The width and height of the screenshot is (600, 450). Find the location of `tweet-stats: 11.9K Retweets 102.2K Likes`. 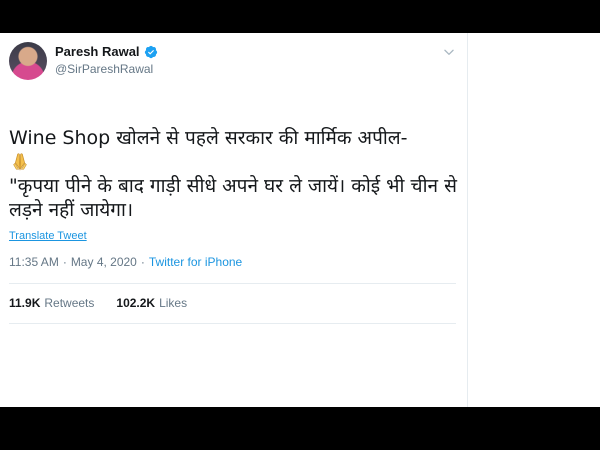

tweet-stats: 11.9K Retweets 102.2K Likes is located at coordinates (98, 303).